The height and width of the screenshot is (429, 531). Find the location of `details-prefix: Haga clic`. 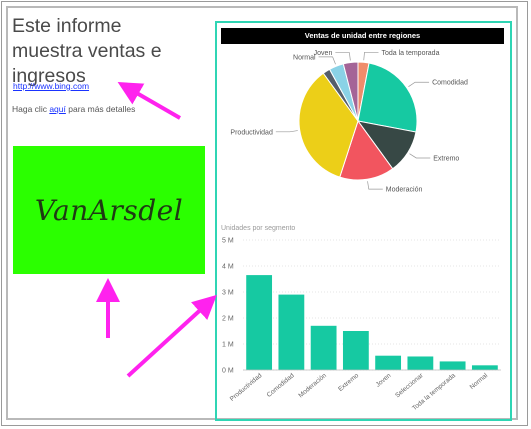

details-prefix: Haga clic is located at coordinates (31, 109).